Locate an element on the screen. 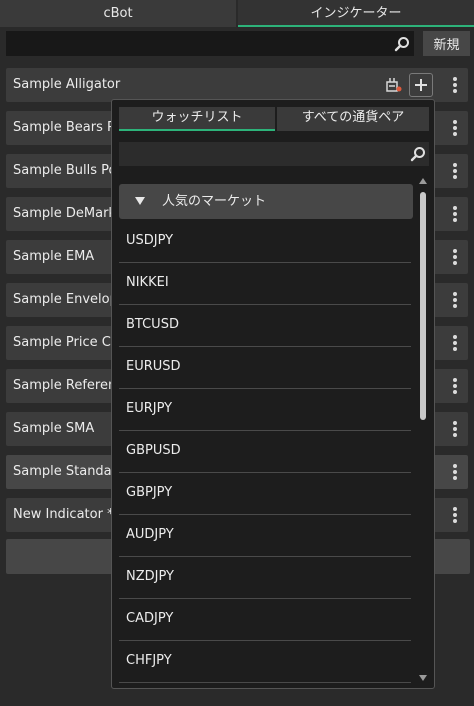 This screenshot has width=474, height=706. scrollbar-thumb is located at coordinates (423, 306).